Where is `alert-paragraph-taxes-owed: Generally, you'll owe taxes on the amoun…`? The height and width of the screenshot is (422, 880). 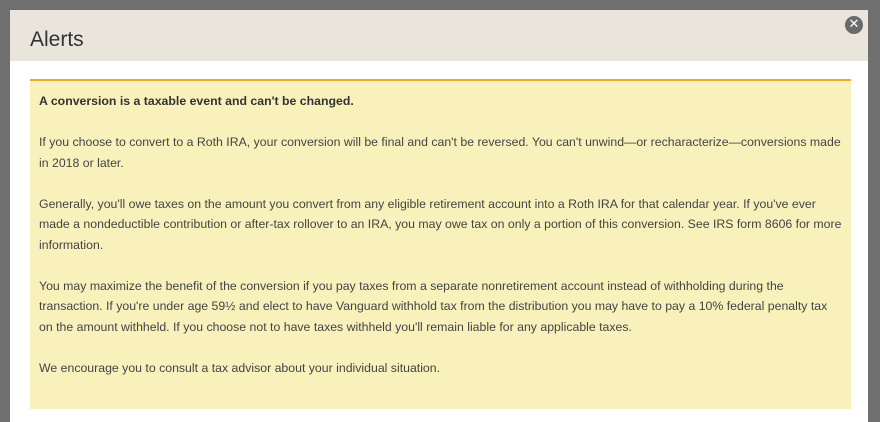
alert-paragraph-taxes-owed: Generally, you'll owe taxes on the amoun… is located at coordinates (440, 224).